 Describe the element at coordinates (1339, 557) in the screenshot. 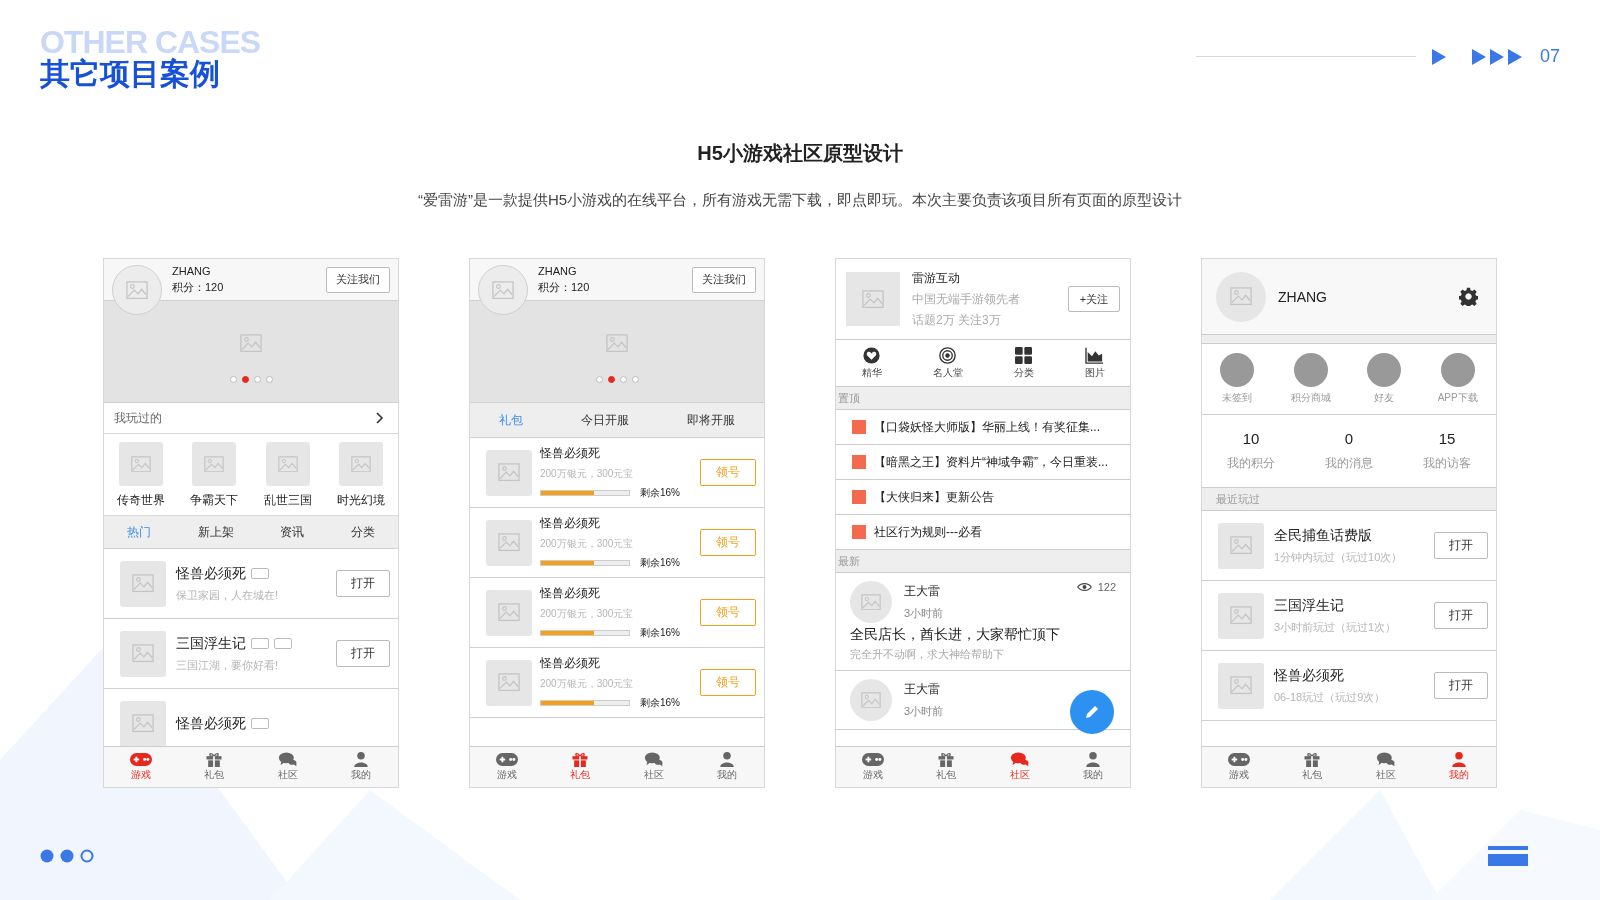

I see `play-history: 1分钟内玩过（玩过10次）` at that location.